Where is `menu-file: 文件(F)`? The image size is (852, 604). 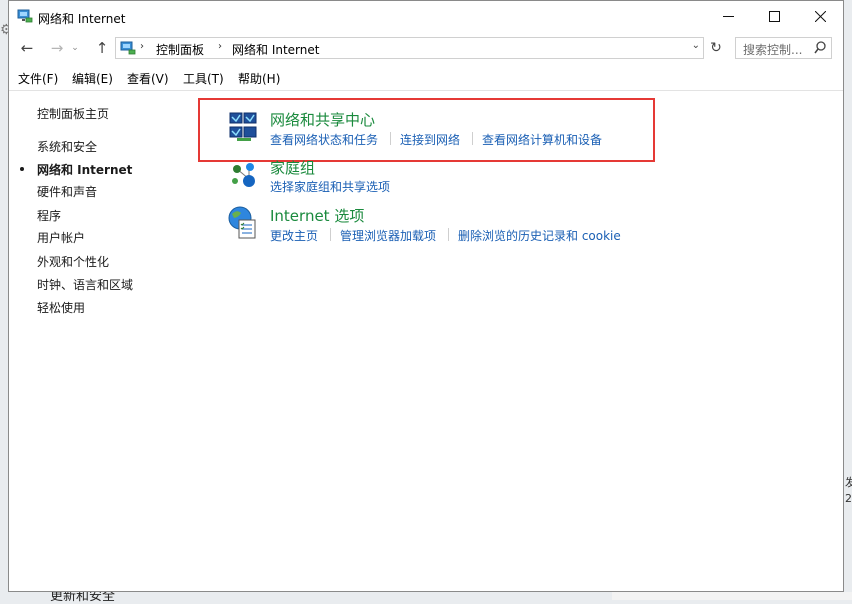 menu-file: 文件(F) is located at coordinates (38, 78).